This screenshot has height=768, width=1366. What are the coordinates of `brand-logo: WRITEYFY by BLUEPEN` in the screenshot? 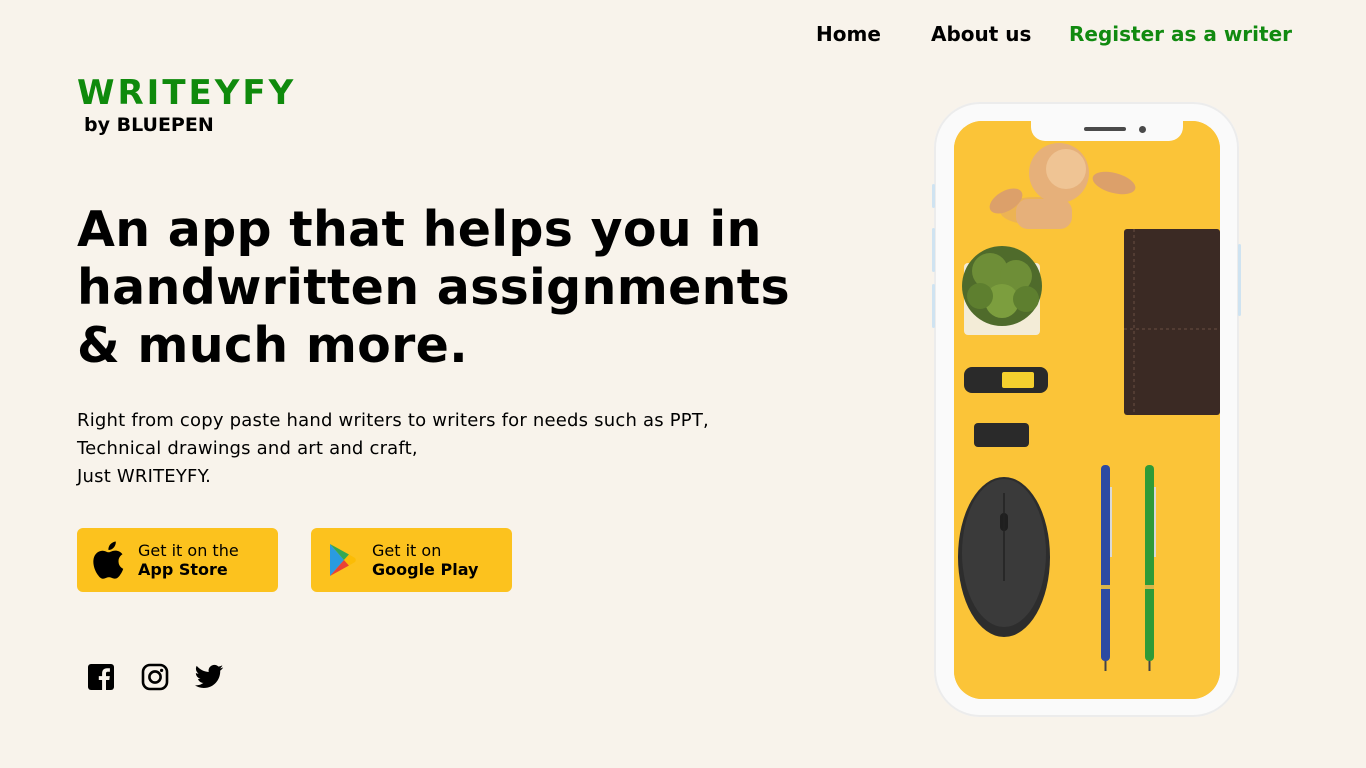 It's located at (186, 106).